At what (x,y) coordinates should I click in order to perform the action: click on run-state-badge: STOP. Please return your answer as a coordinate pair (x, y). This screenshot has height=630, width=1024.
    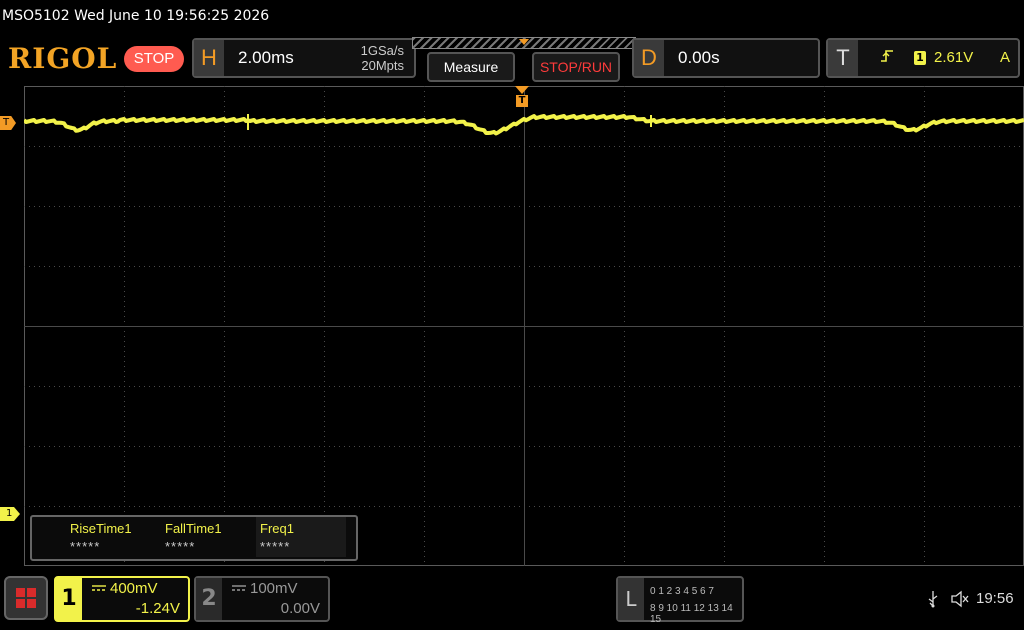
    Looking at the image, I should click on (154, 59).